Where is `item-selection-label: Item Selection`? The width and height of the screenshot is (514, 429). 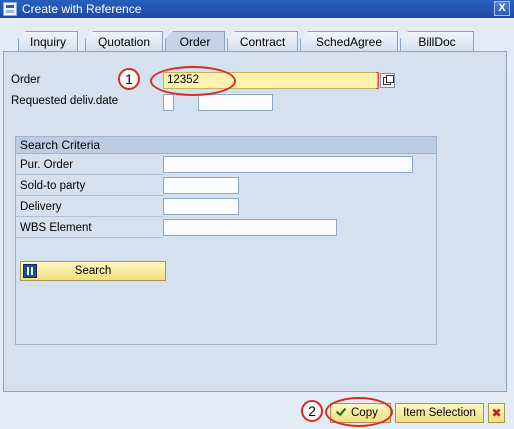 item-selection-label: Item Selection is located at coordinates (439, 413).